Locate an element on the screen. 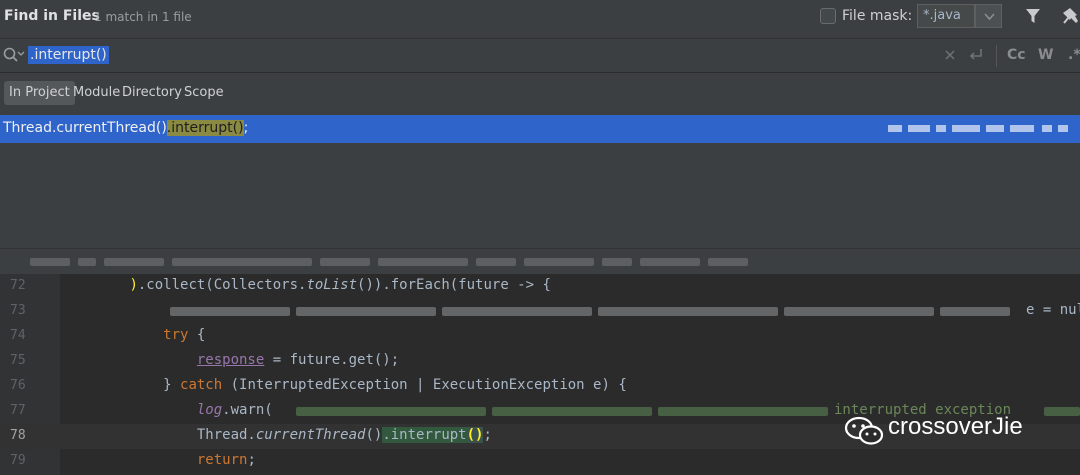 This screenshot has width=1080, height=475. code-text: response = future.get(); is located at coordinates (298, 360).